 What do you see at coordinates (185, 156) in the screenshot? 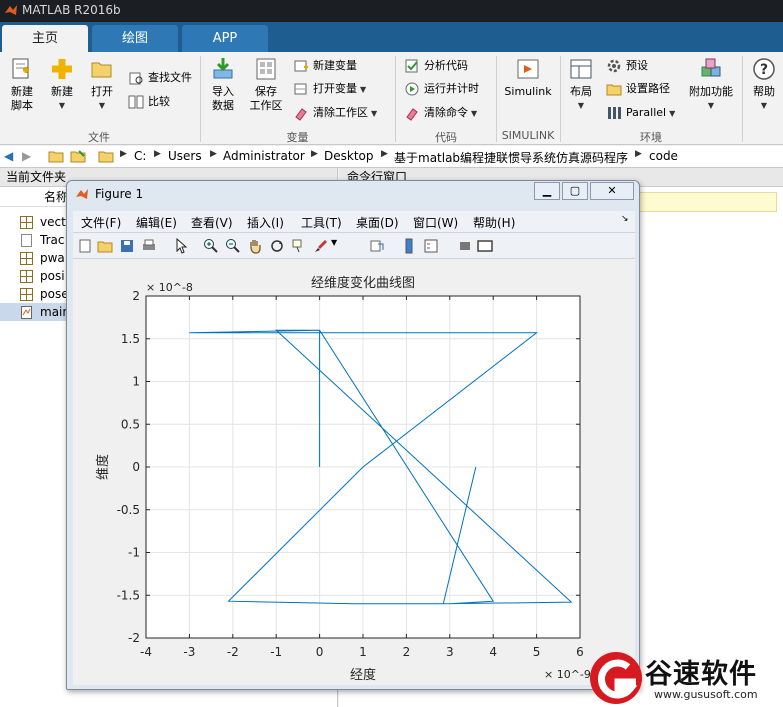
I see `breadcrumb-item: Users` at bounding box center [185, 156].